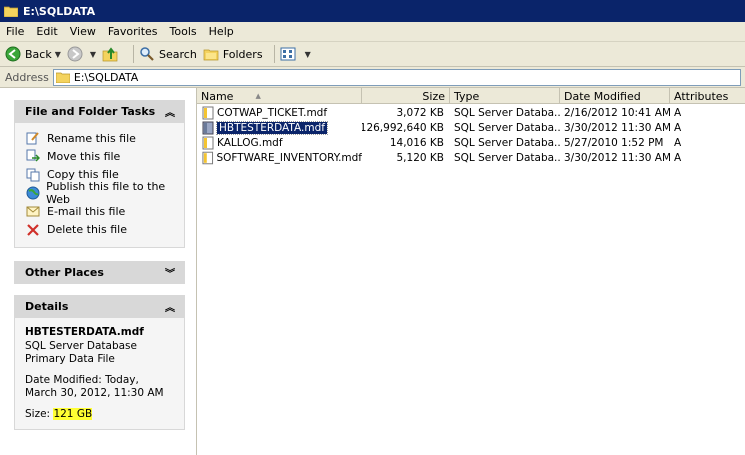 The width and height of the screenshot is (745, 455). Describe the element at coordinates (133, 31) in the screenshot. I see `menu-favorites: Favorites` at that location.